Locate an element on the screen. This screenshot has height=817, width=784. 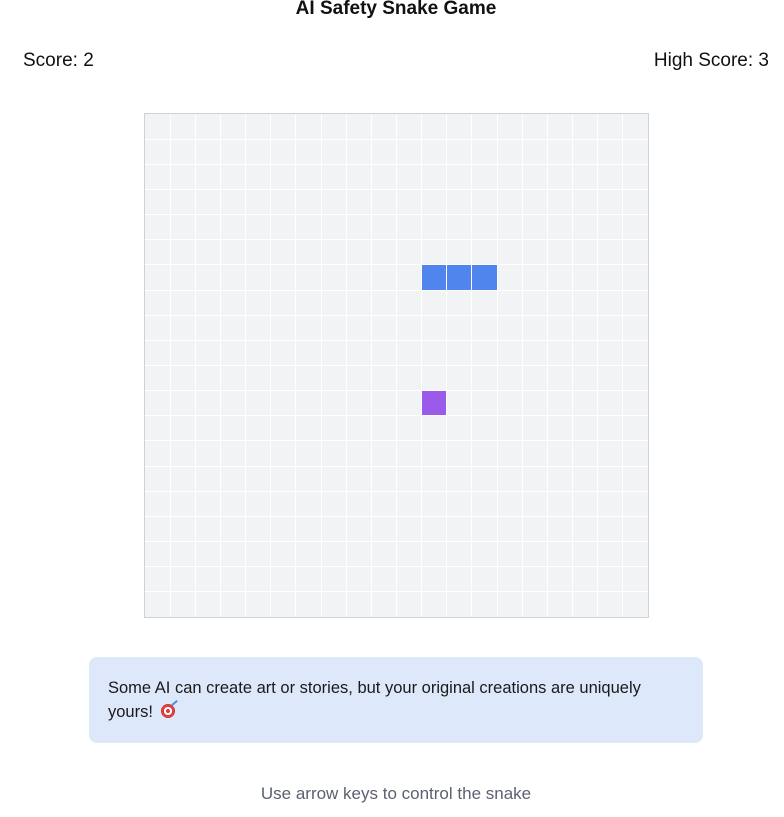
score-bar: Score: 2 High Score: 3 is located at coordinates (396, 61).